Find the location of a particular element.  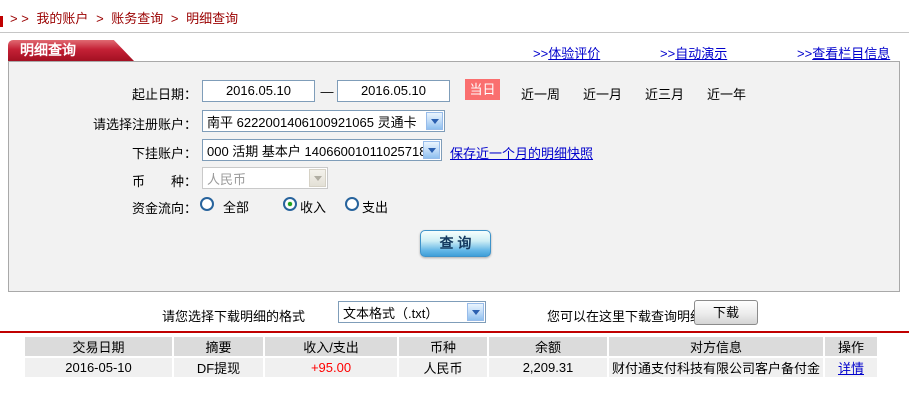

date-to-input: 2016.05.10 is located at coordinates (393, 91).